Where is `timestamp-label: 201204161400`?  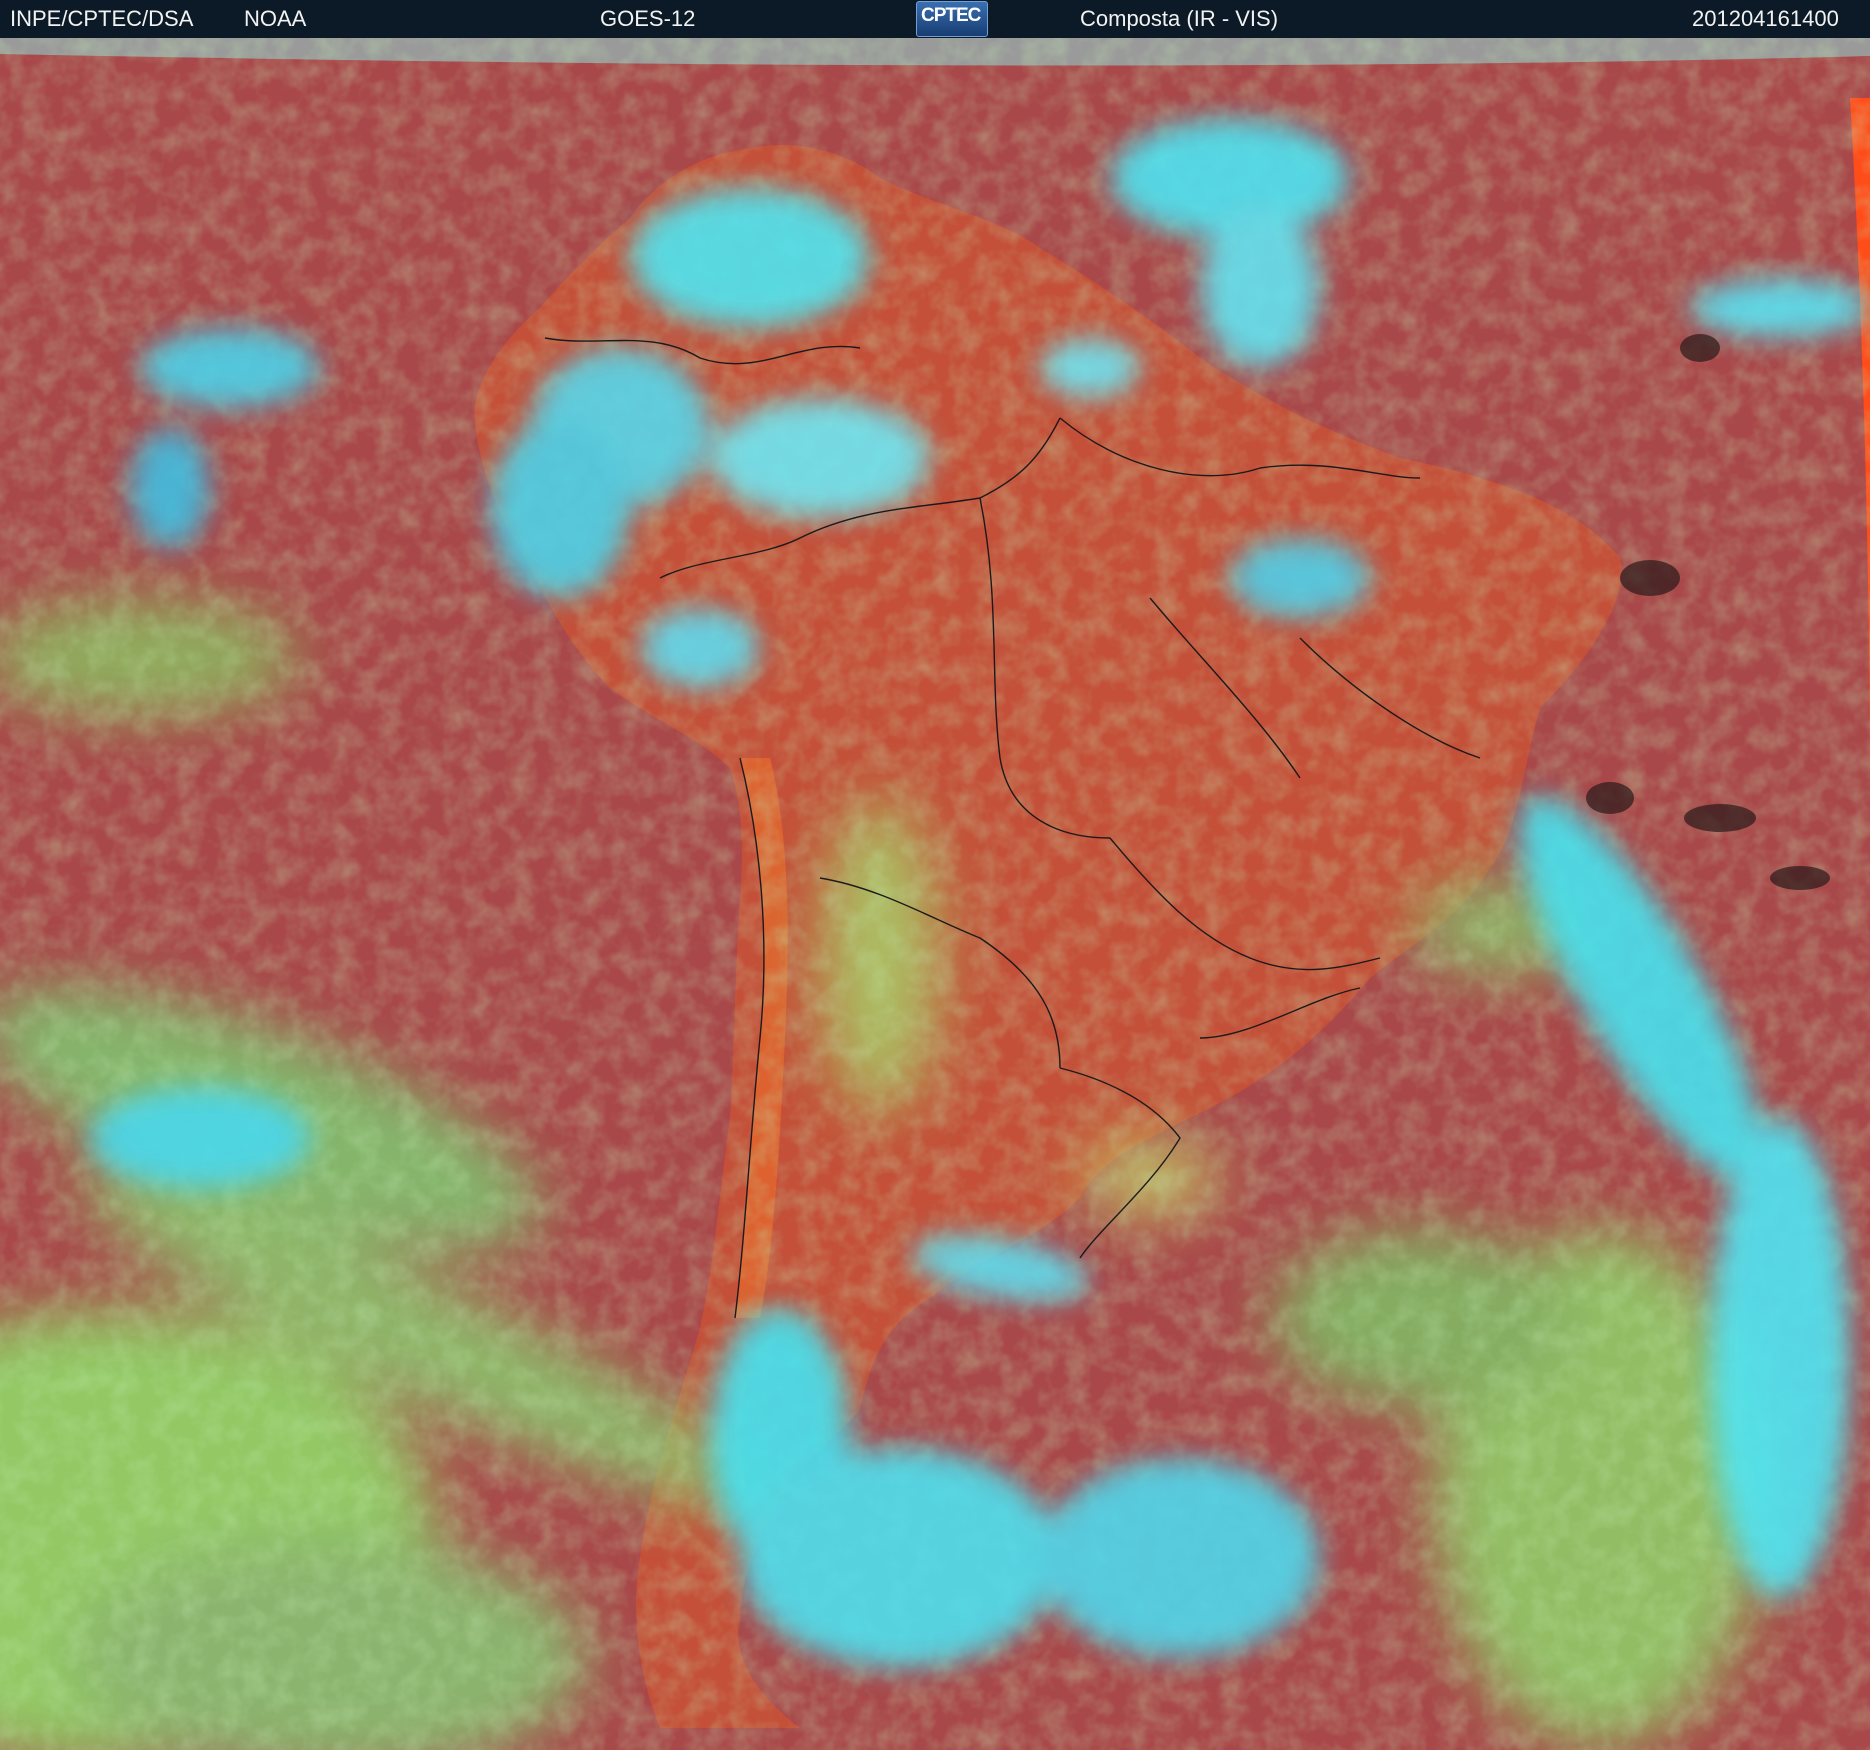
timestamp-label: 201204161400 is located at coordinates (1765, 18).